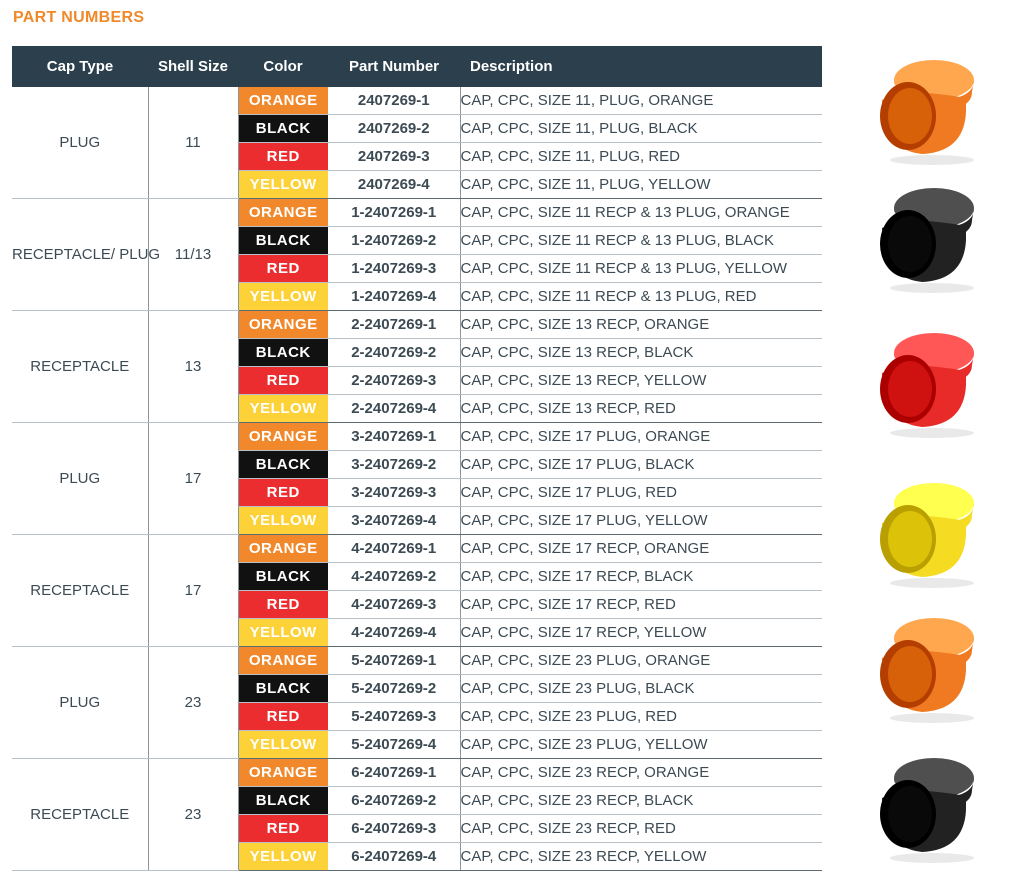 The width and height of the screenshot is (1019, 888). I want to click on part-number-cell: 2-2407269-3, so click(394, 380).